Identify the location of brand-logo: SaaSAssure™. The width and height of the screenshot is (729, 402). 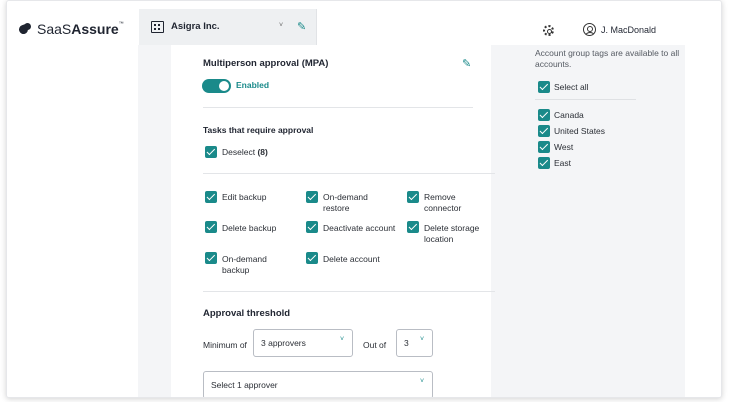
(71, 29).